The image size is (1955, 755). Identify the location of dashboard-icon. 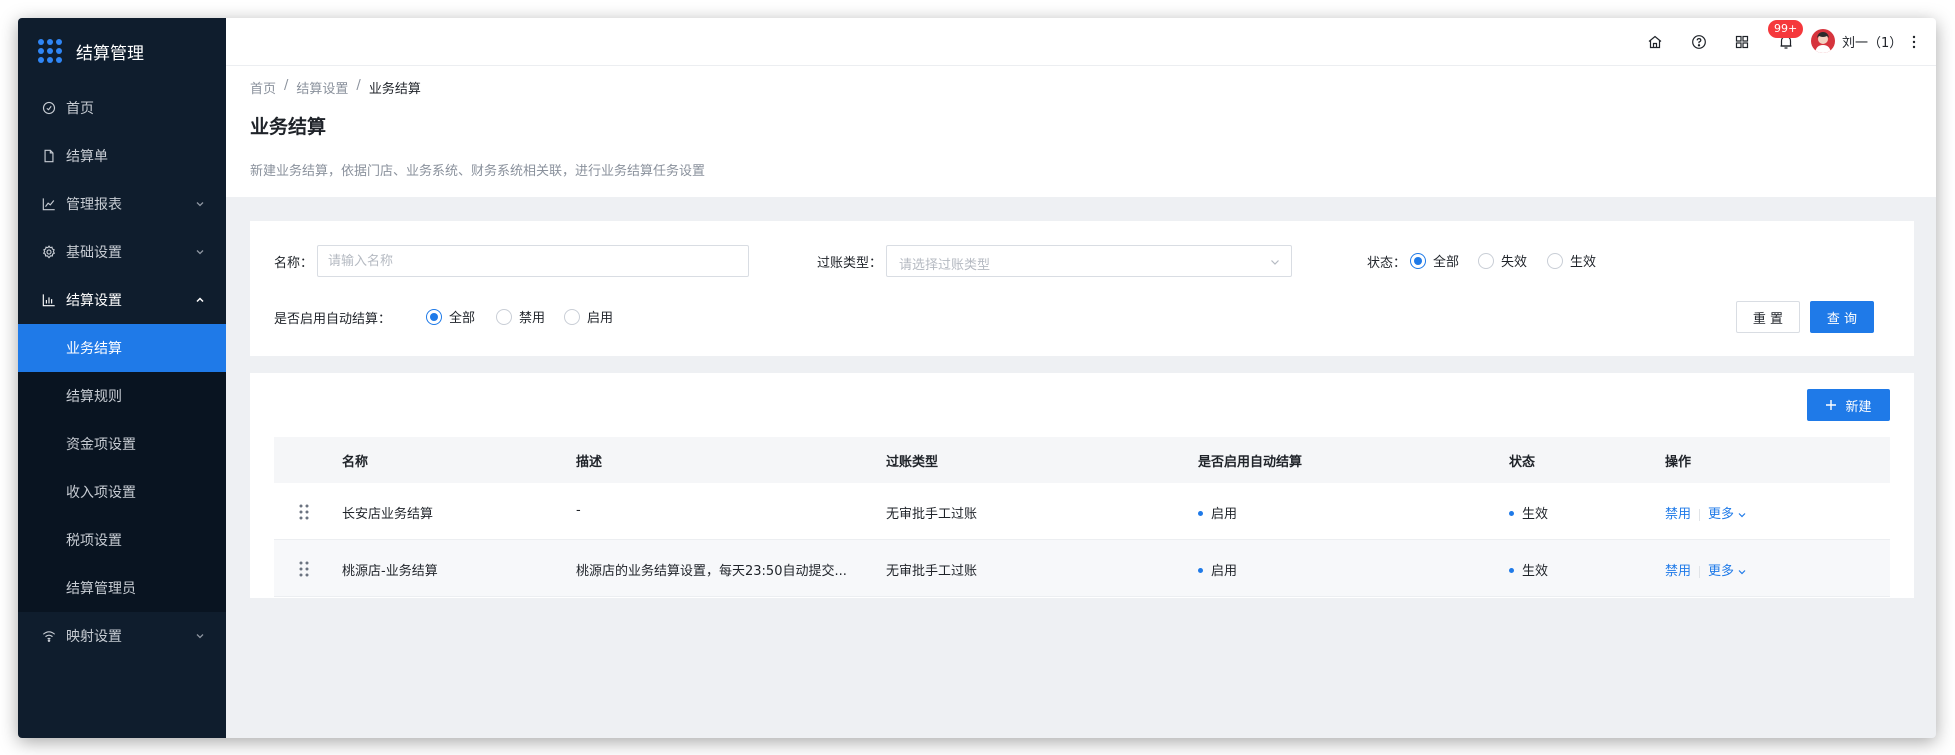
(49, 108).